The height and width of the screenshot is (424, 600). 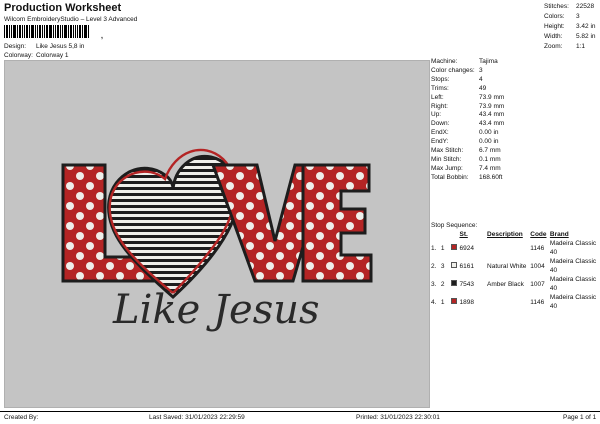 What do you see at coordinates (515, 151) in the screenshot?
I see `machine-detail-row: Max Stitch: 6.7 mm` at bounding box center [515, 151].